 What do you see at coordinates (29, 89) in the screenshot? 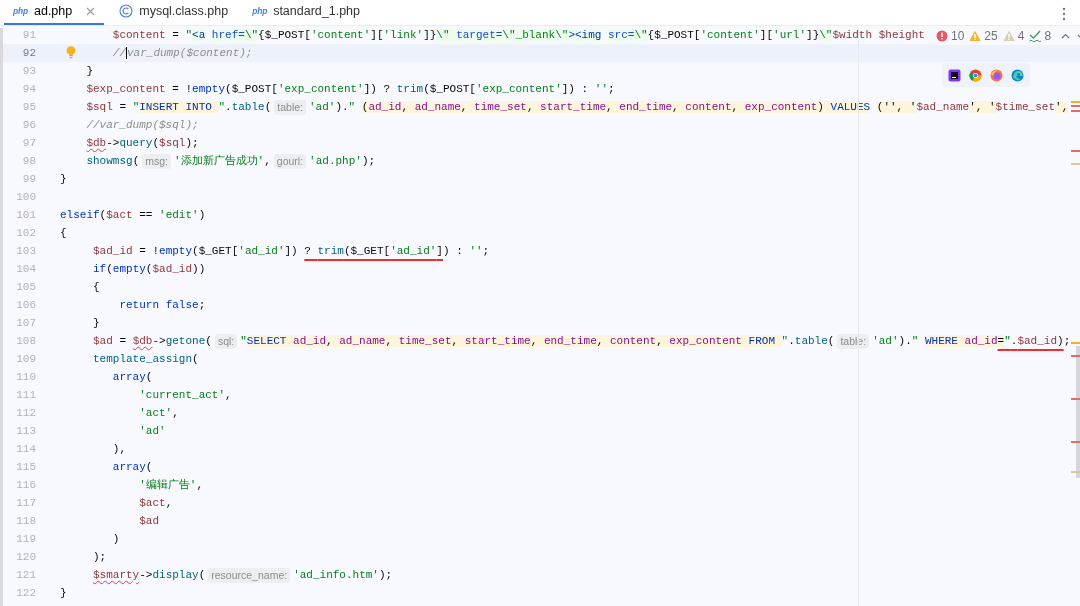
I see `line-number: 94` at bounding box center [29, 89].